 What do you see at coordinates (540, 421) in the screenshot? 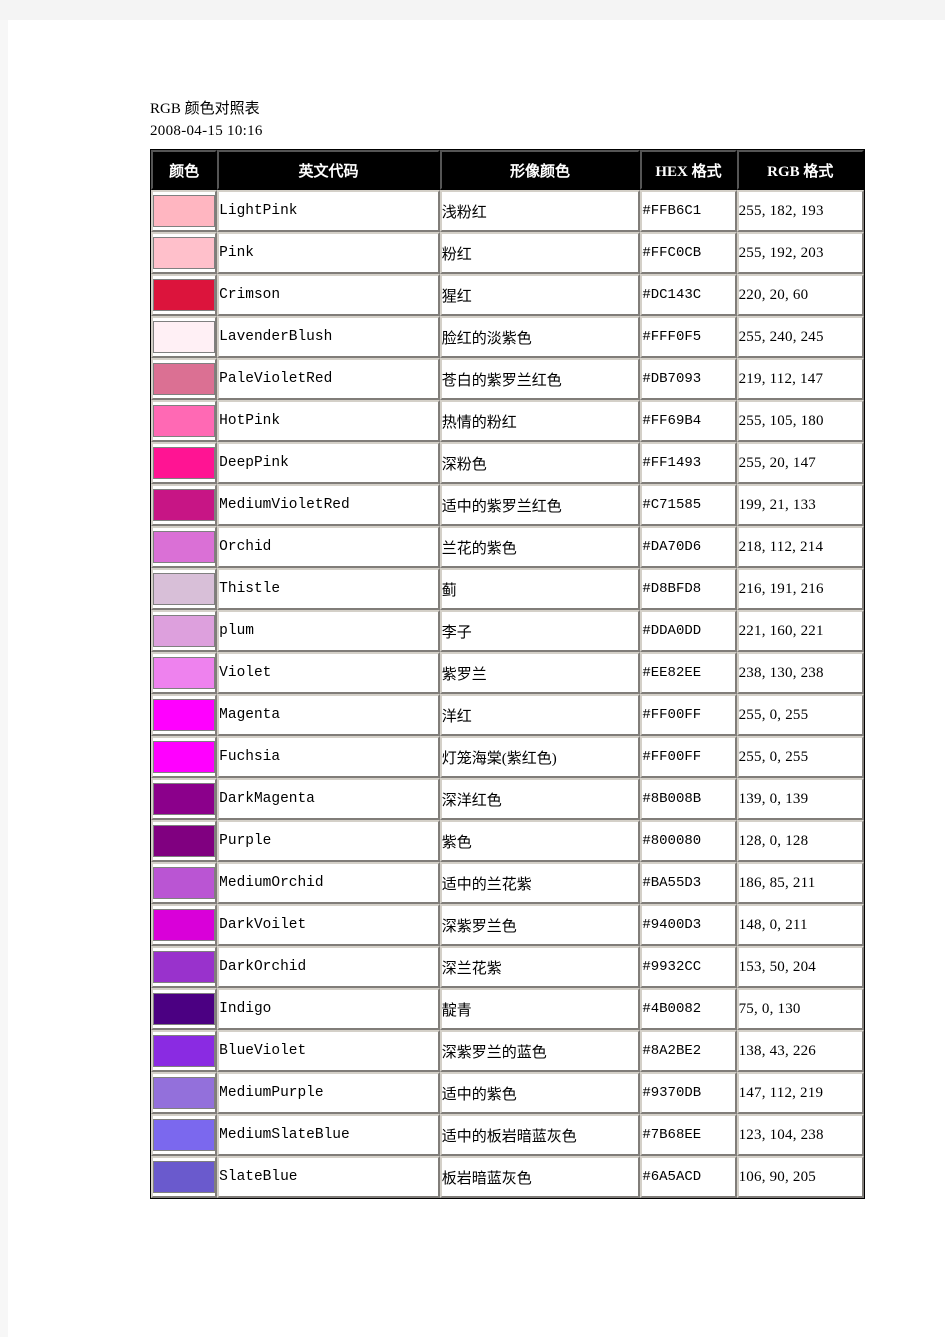
I see `color-chinese-name: 热情的粉红` at bounding box center [540, 421].